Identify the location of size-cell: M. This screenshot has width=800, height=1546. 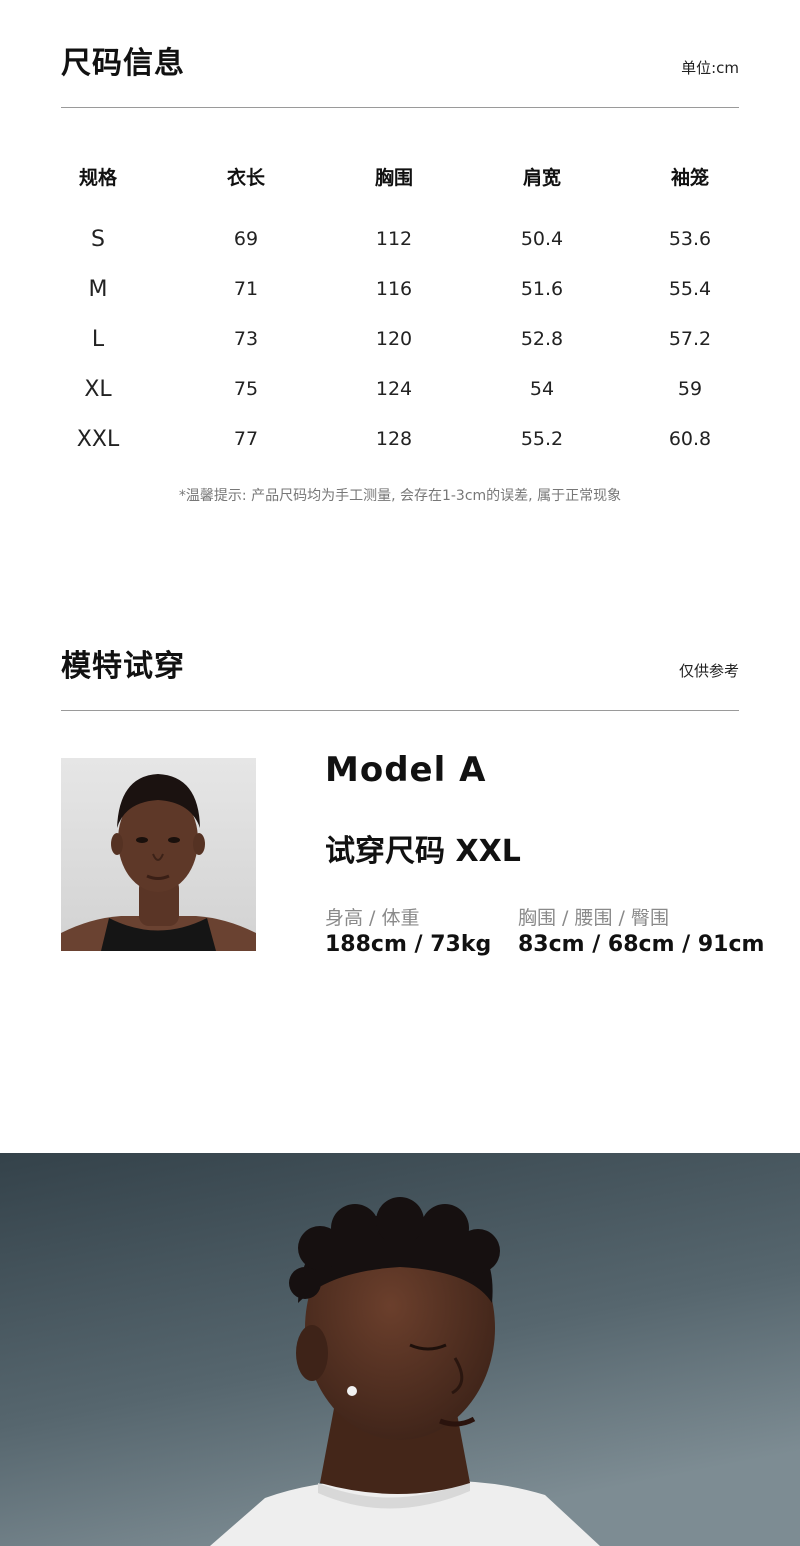
(98, 289).